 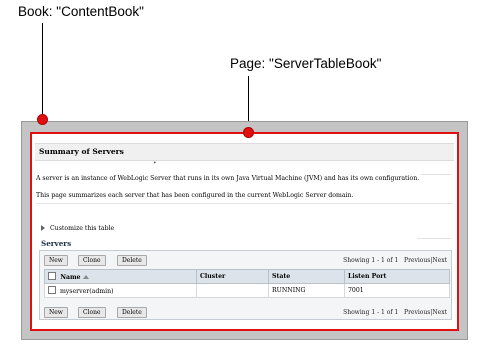 I want to click on page-callout-label: Page: "ServerTableBook", so click(x=306, y=63).